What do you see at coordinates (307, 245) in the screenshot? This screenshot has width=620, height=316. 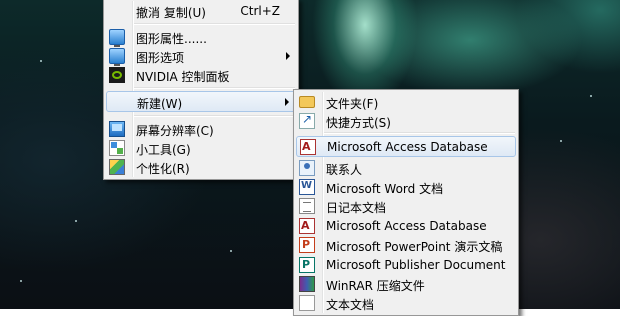 I see `powerpoint-icon` at bounding box center [307, 245].